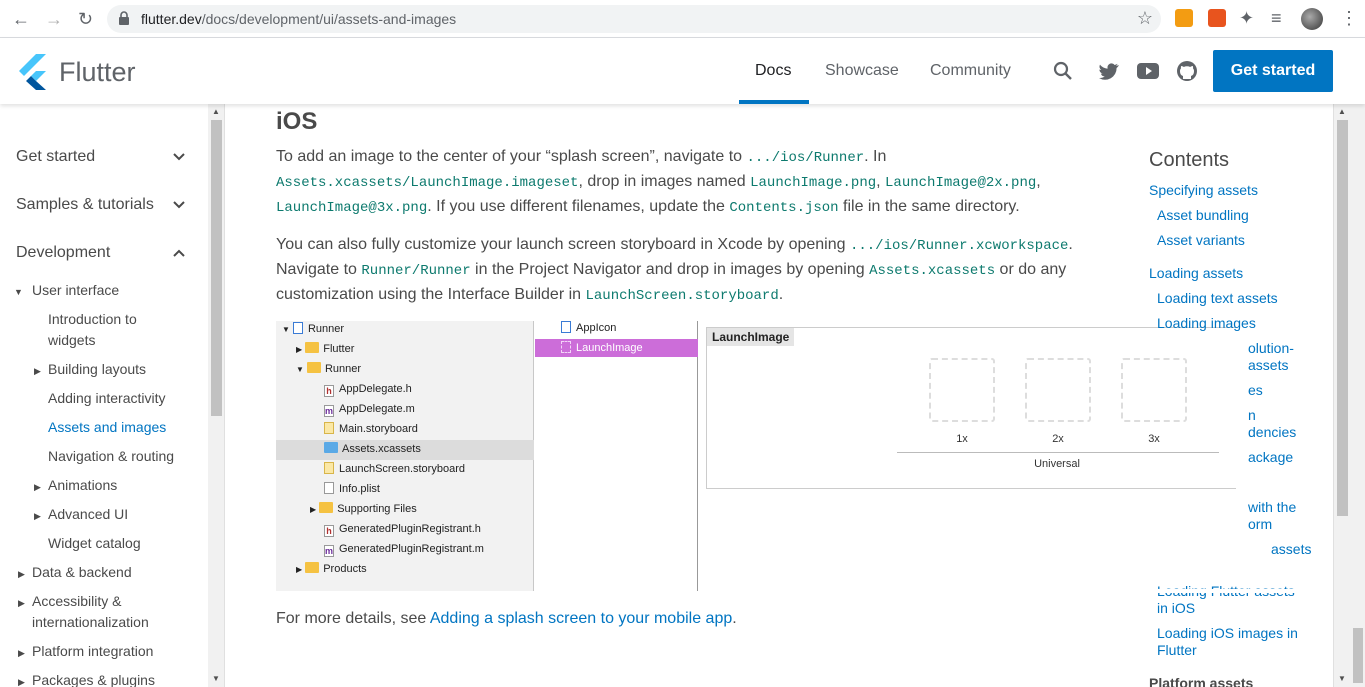 Image resolution: width=1365 pixels, height=687 pixels. I want to click on toc-link: Loading text assets, so click(1217, 298).